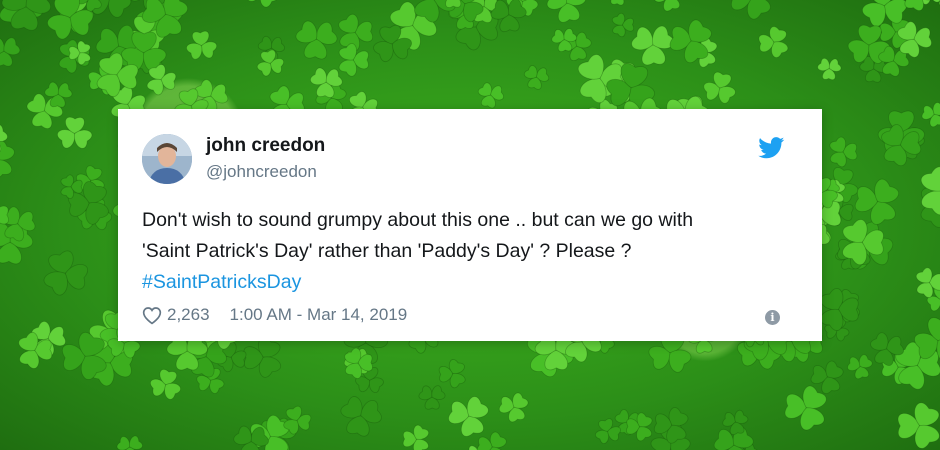 The width and height of the screenshot is (940, 450). Describe the element at coordinates (772, 317) in the screenshot. I see `info-icon: i` at that location.